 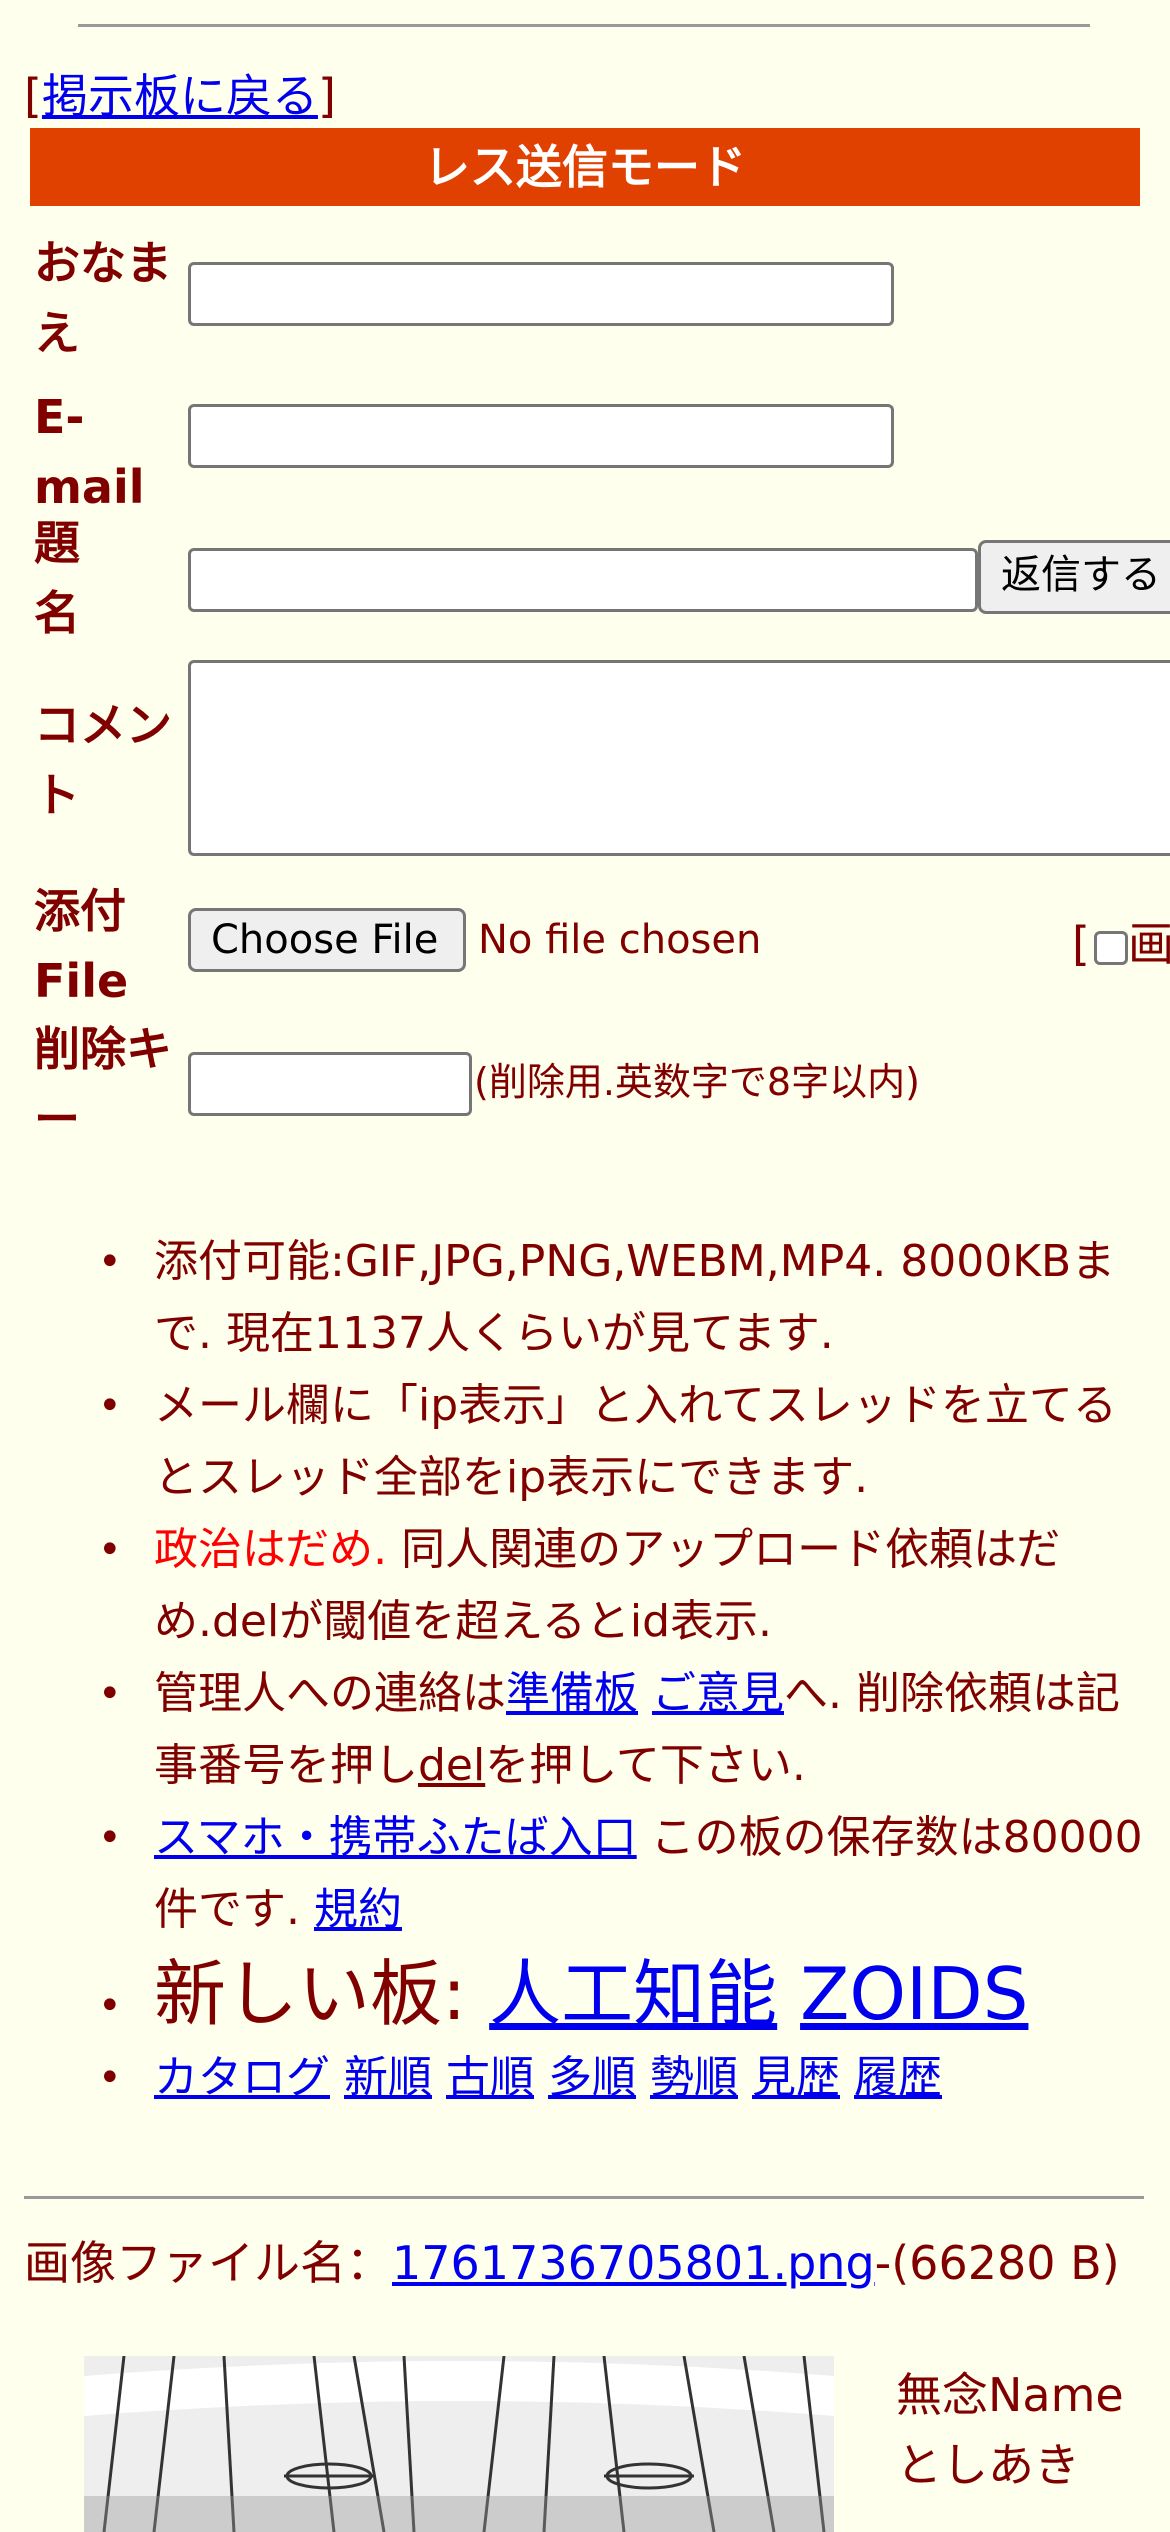 I want to click on delete-key-hint: (削除用.英数字で8字以内), so click(x=697, y=1082).